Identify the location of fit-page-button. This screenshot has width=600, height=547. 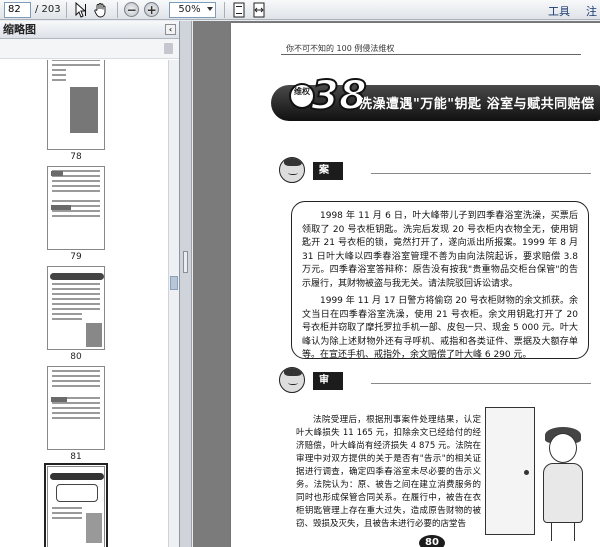
(239, 10).